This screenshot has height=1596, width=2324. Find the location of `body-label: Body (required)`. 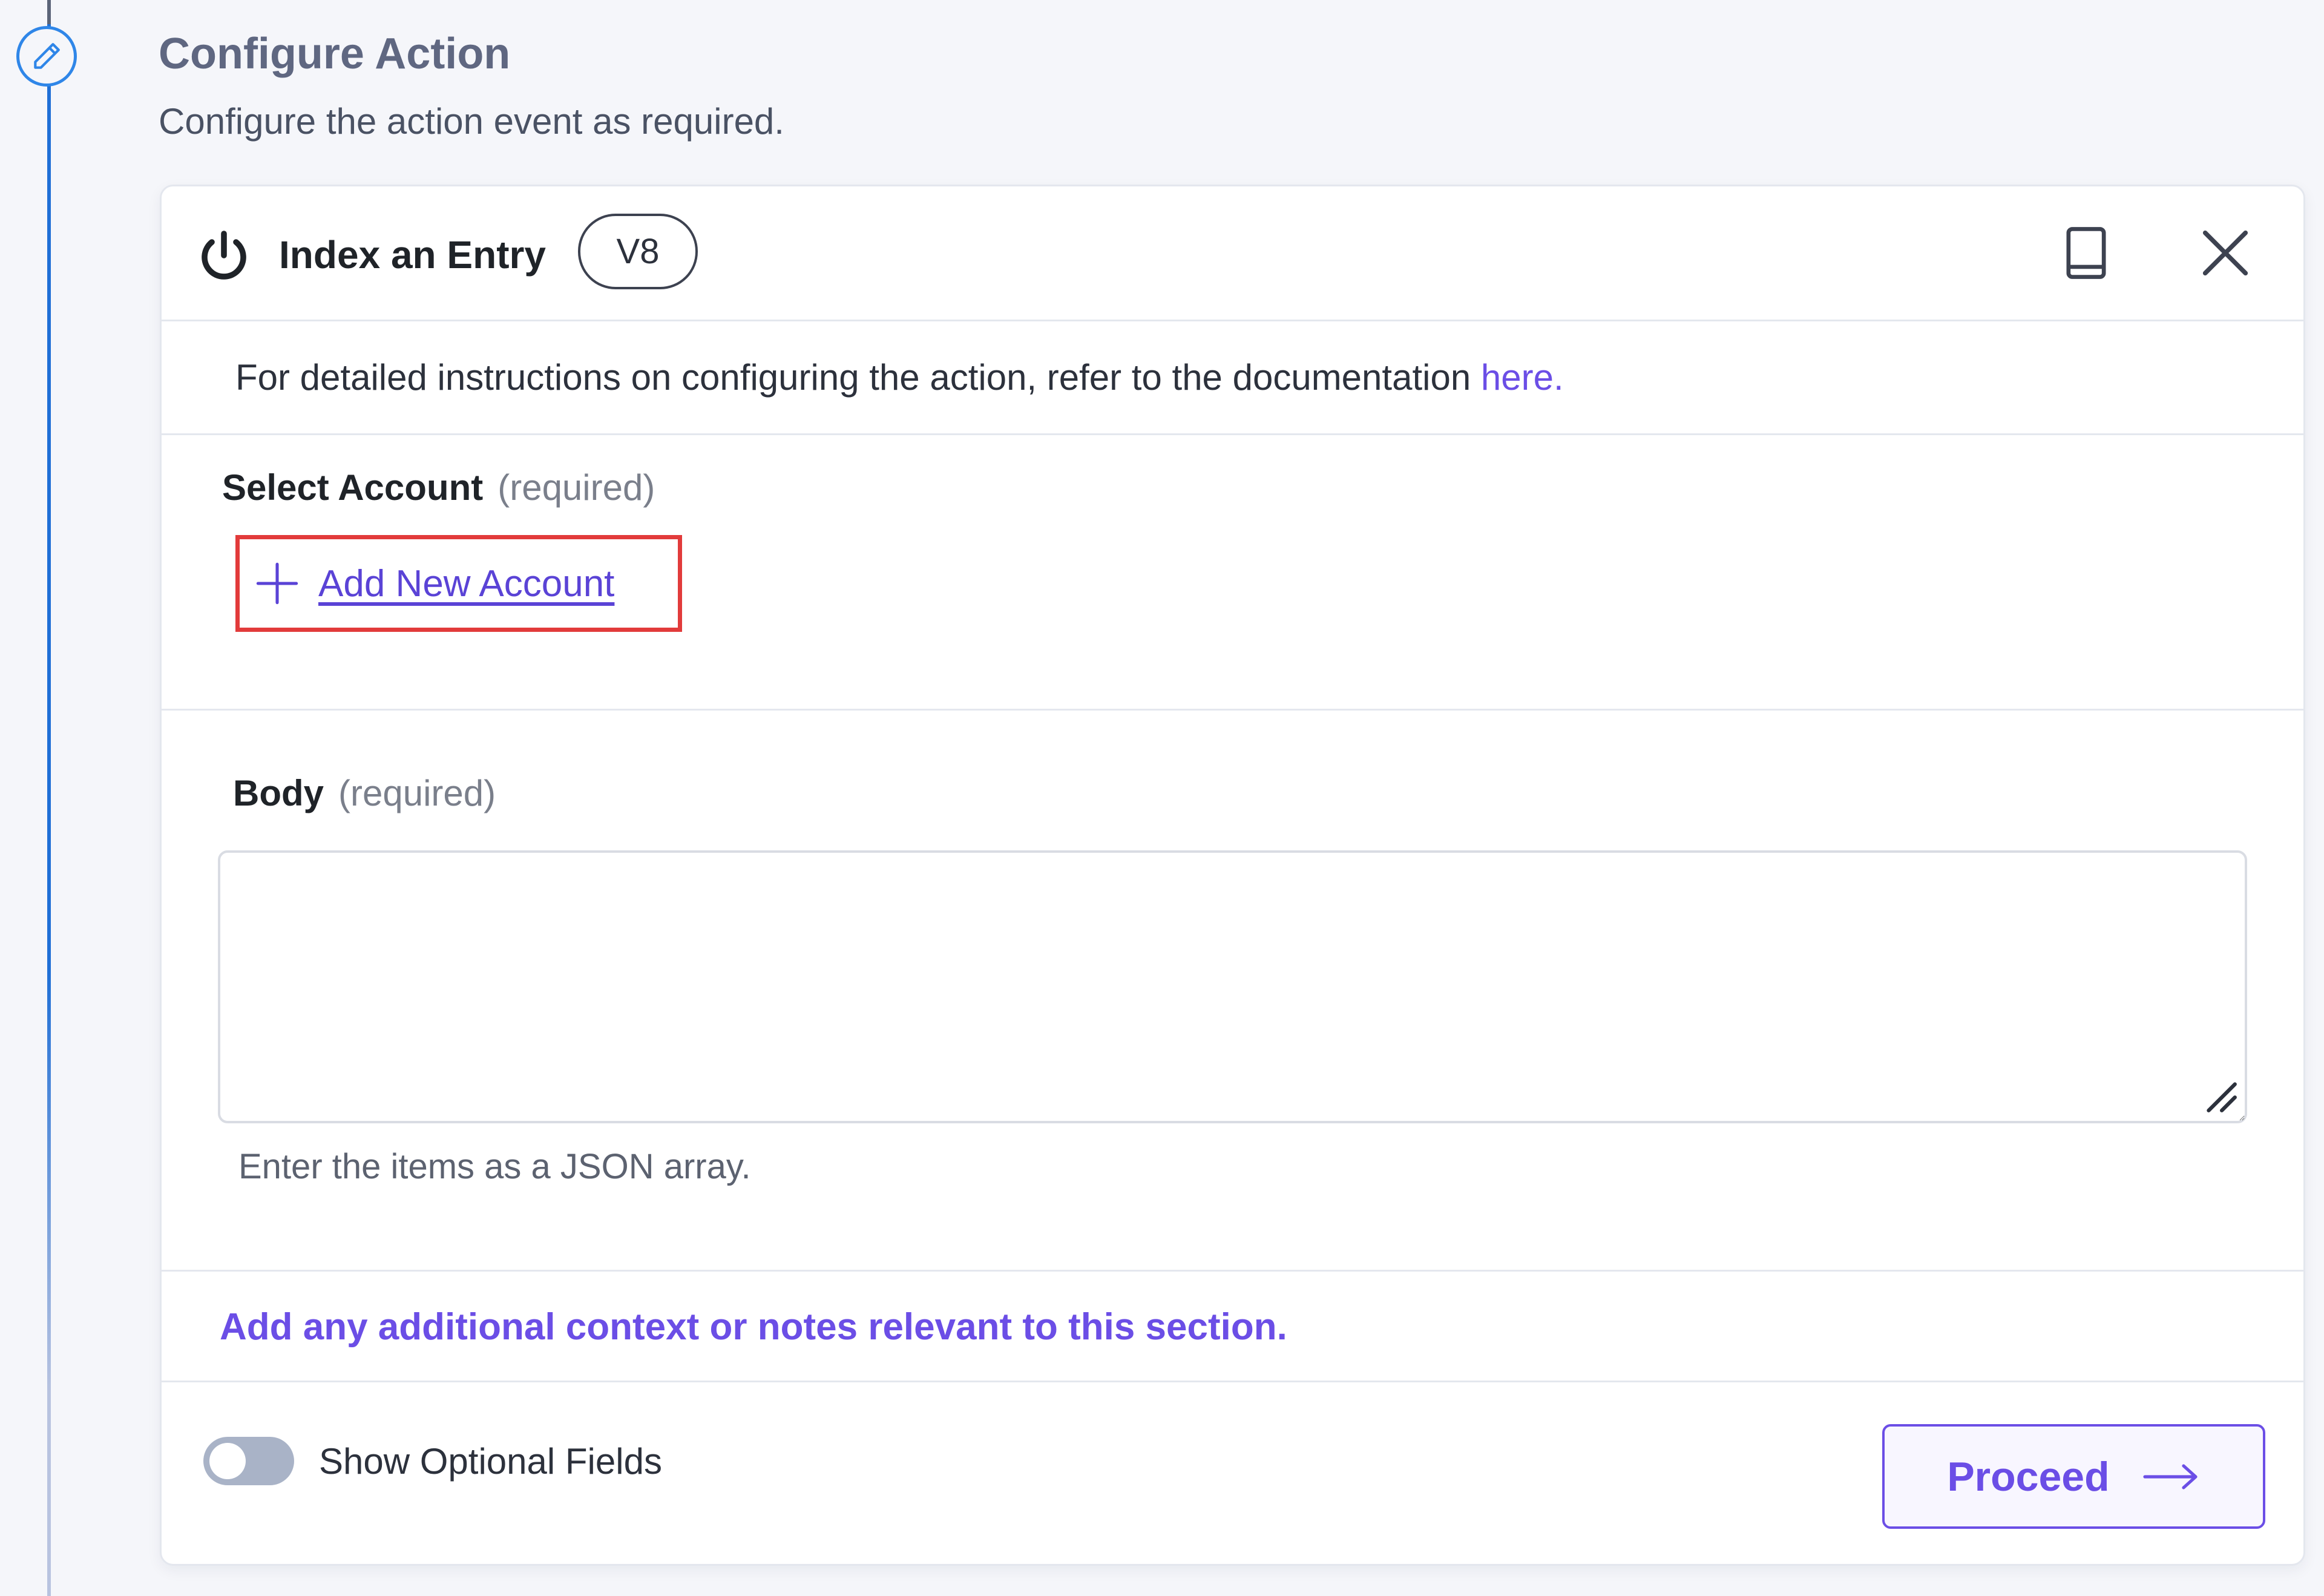

body-label: Body (required) is located at coordinates (364, 793).